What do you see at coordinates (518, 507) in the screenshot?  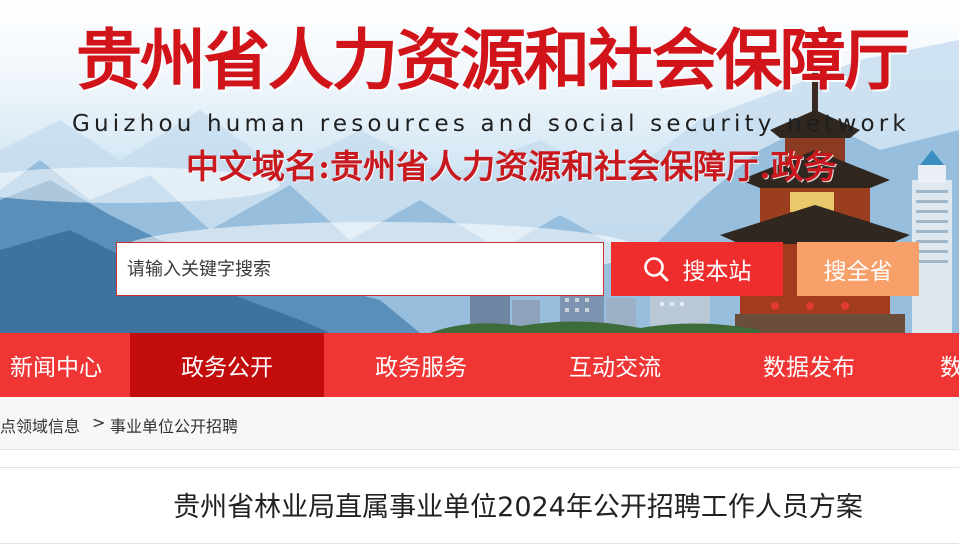 I see `article-title: 贵州省林业局直属事业单位2024年公开招聘工作人员方案` at bounding box center [518, 507].